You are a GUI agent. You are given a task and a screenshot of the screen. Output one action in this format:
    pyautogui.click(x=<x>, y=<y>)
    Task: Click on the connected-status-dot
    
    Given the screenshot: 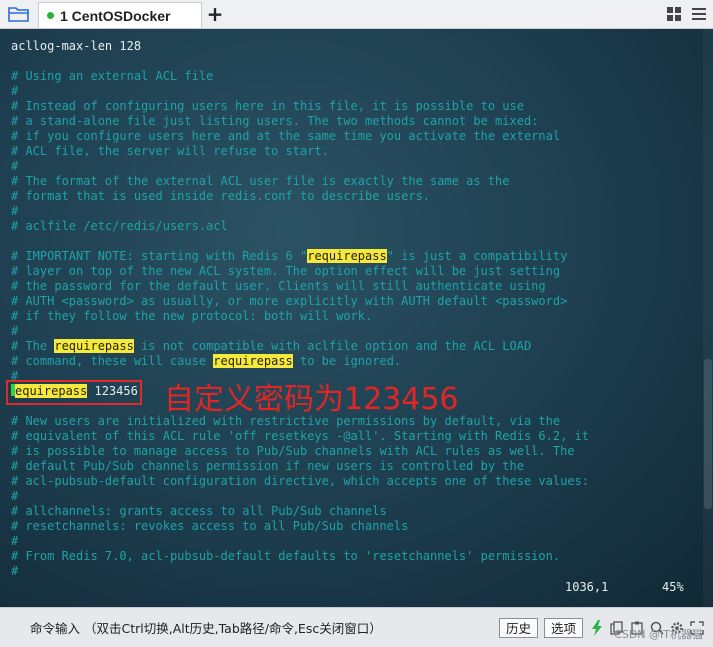 What is the action you would take?
    pyautogui.click(x=50, y=15)
    